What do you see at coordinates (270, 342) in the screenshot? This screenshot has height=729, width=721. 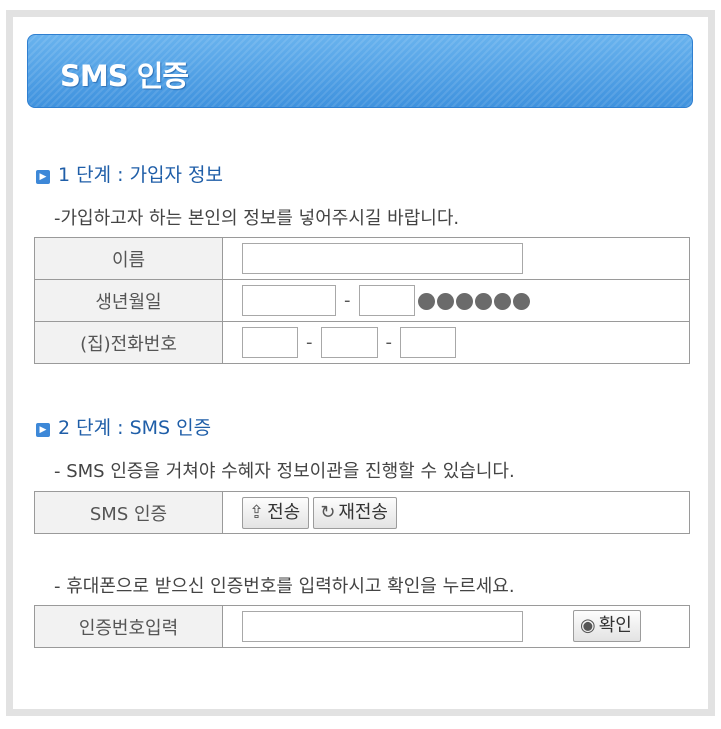 I see `phone-part1-input` at bounding box center [270, 342].